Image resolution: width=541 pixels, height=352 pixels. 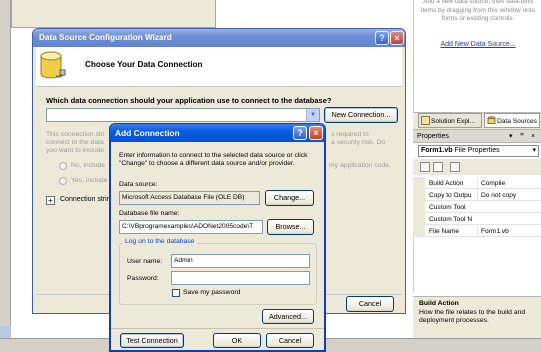 What do you see at coordinates (183, 115) in the screenshot?
I see `connection-combo: ▼` at bounding box center [183, 115].